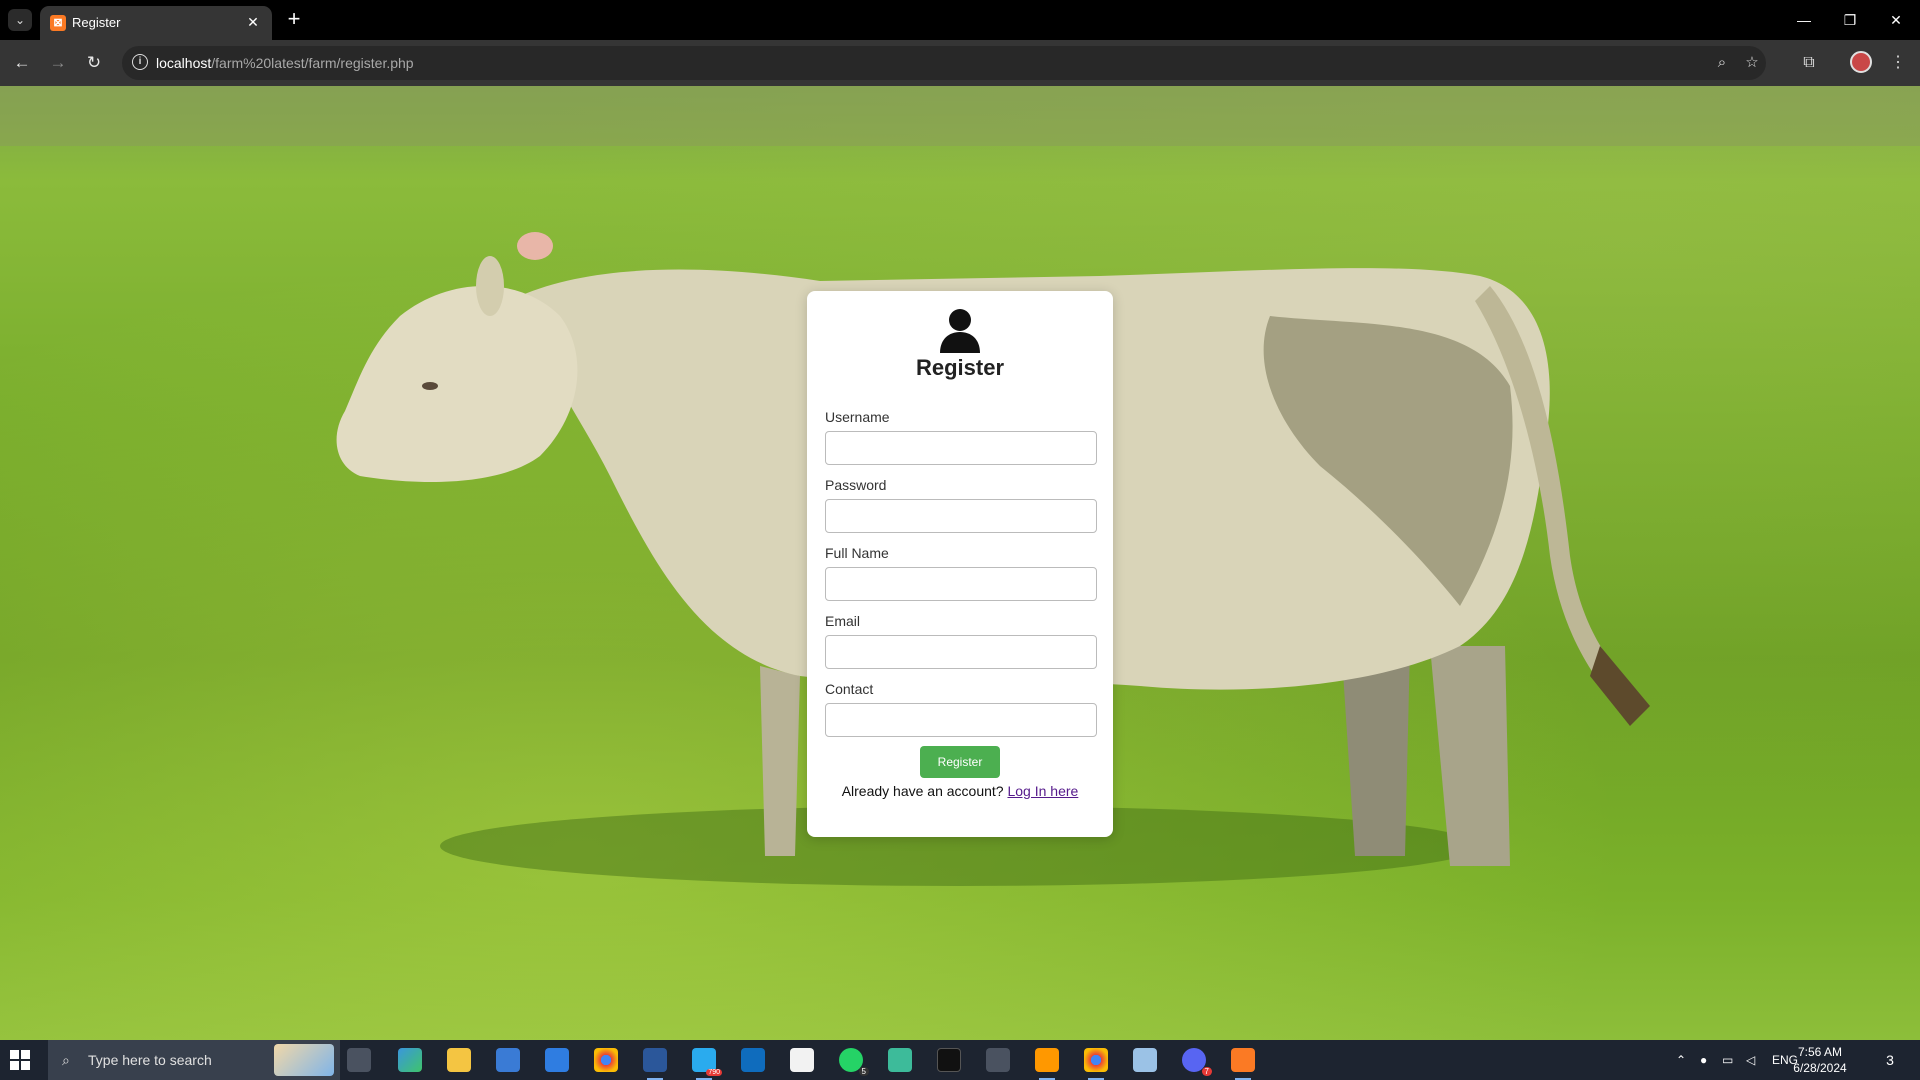  Describe the element at coordinates (96, 22) in the screenshot. I see `tab-title: Register` at that location.